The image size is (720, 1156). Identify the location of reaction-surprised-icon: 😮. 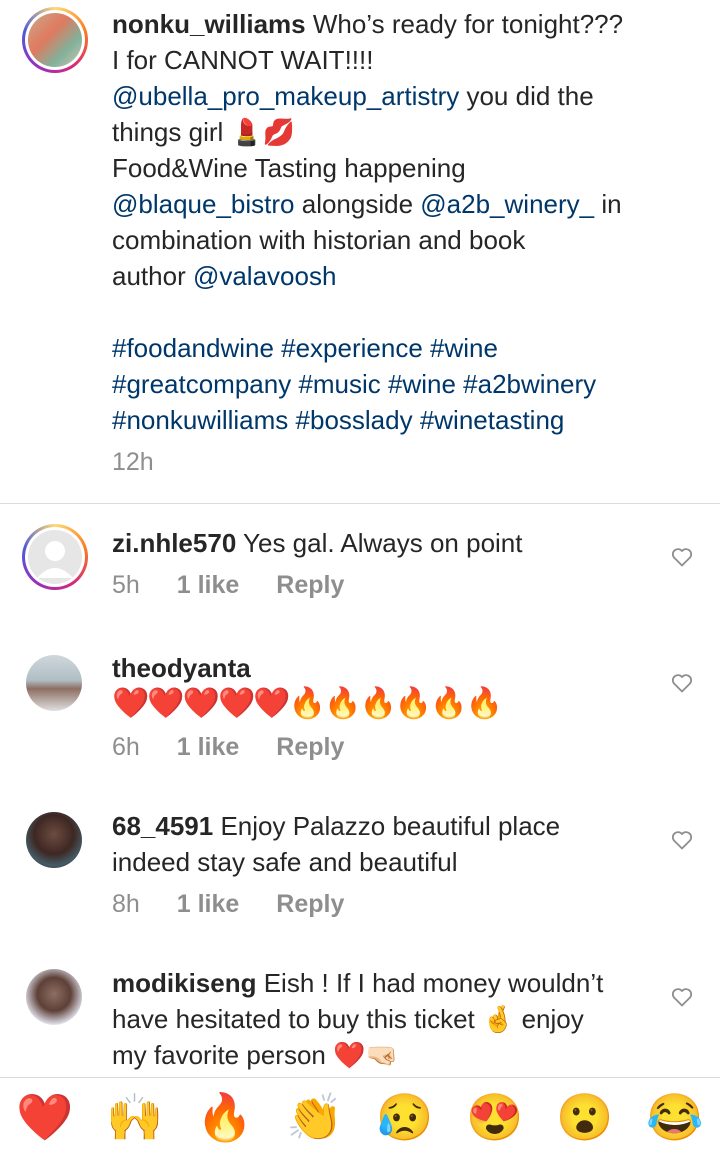
(584, 1117).